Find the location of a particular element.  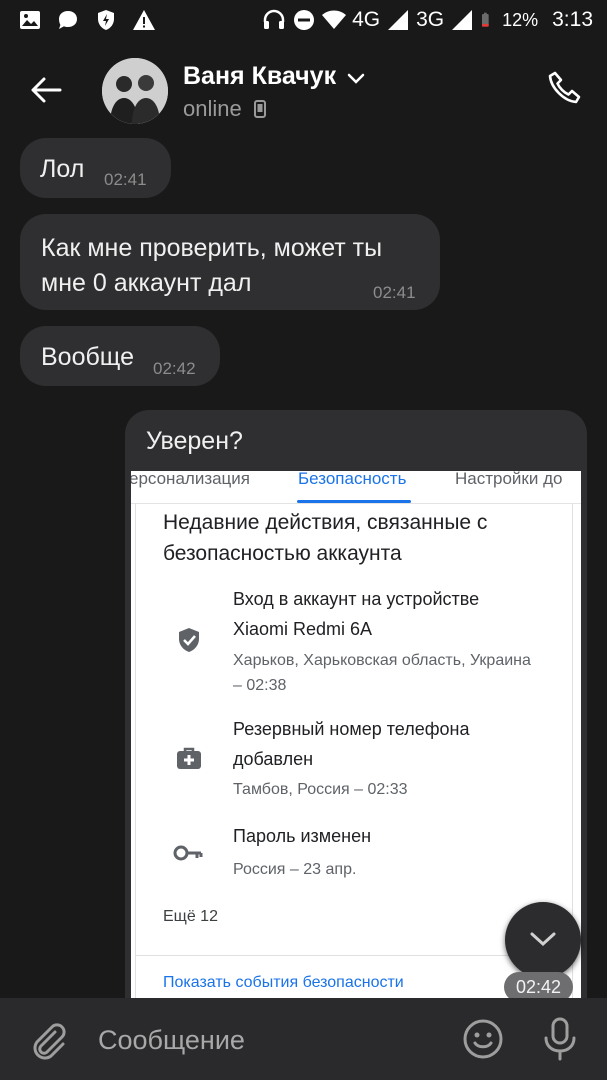

divider is located at coordinates (353, 955).